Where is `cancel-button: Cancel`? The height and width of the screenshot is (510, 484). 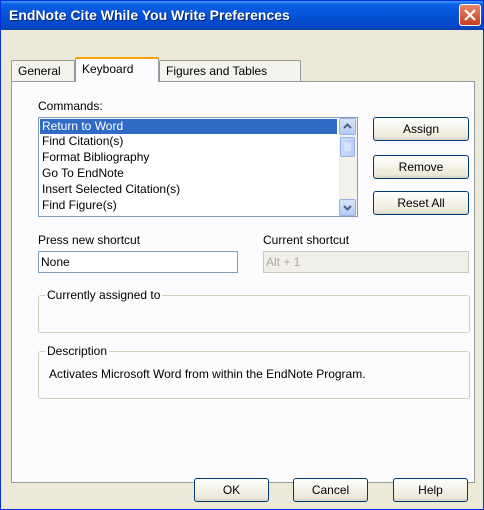
cancel-button: Cancel is located at coordinates (330, 490).